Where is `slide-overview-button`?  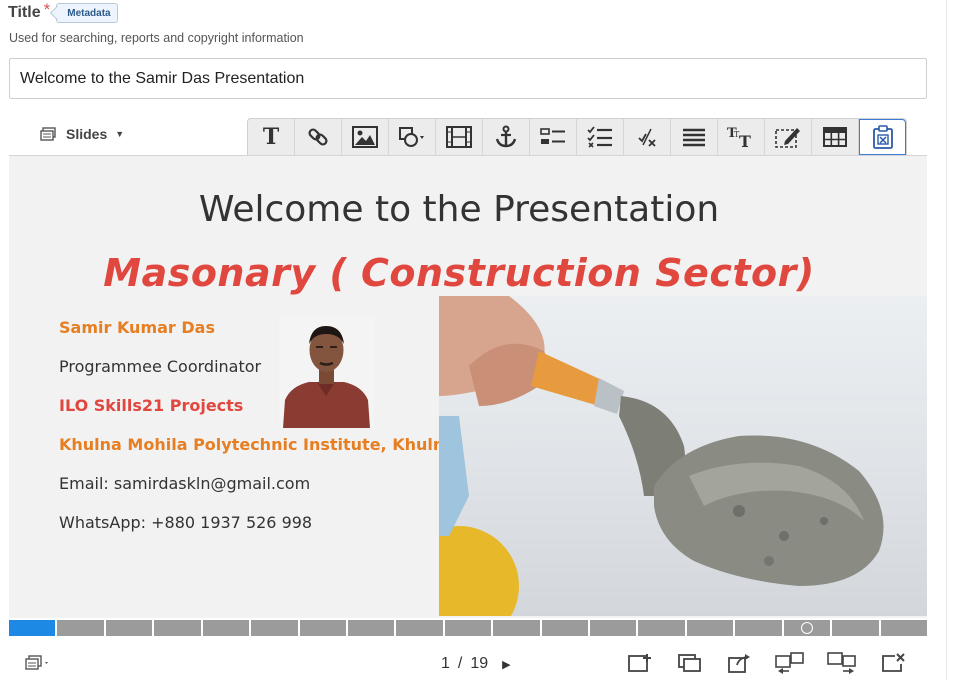
slide-overview-button is located at coordinates (40, 663).